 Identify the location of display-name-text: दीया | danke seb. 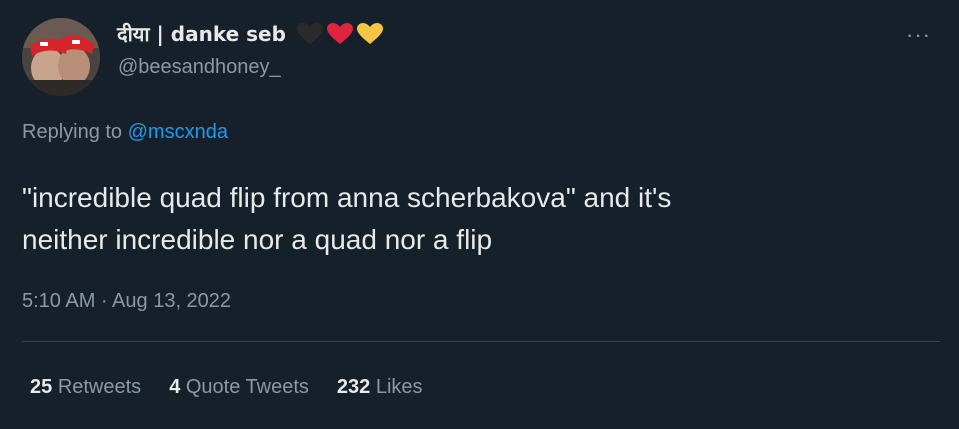
(201, 34).